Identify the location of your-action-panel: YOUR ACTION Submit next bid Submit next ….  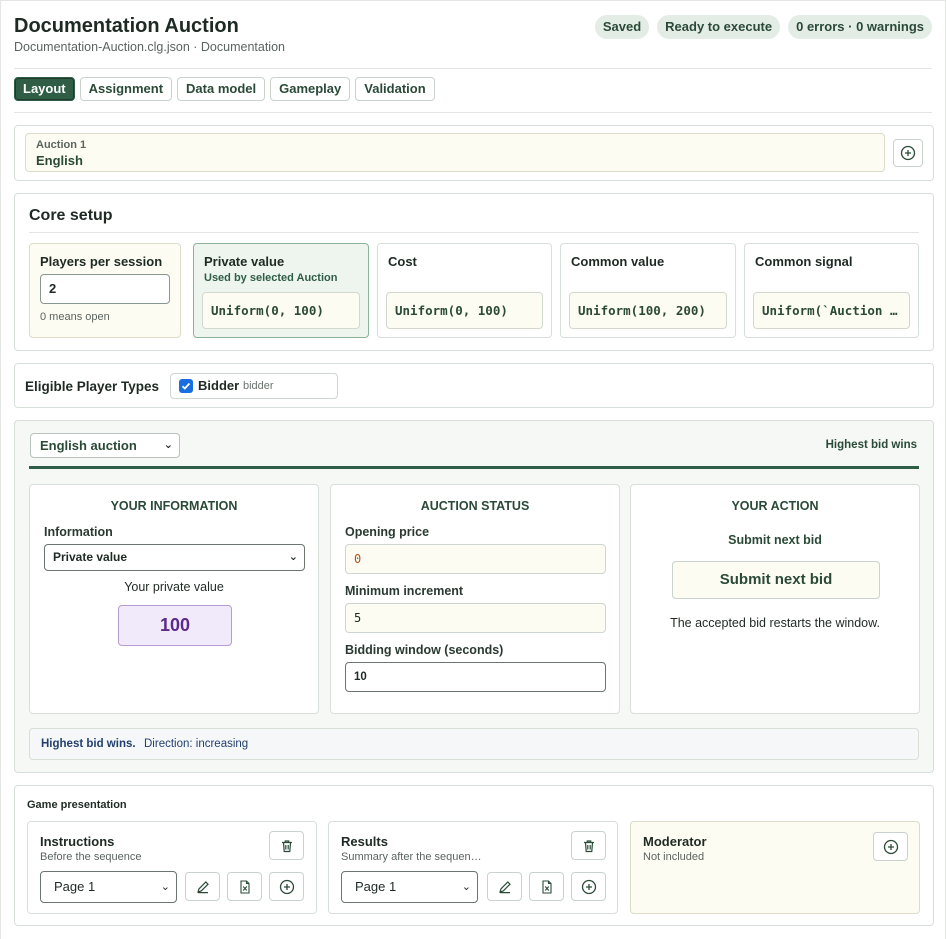
(775, 599).